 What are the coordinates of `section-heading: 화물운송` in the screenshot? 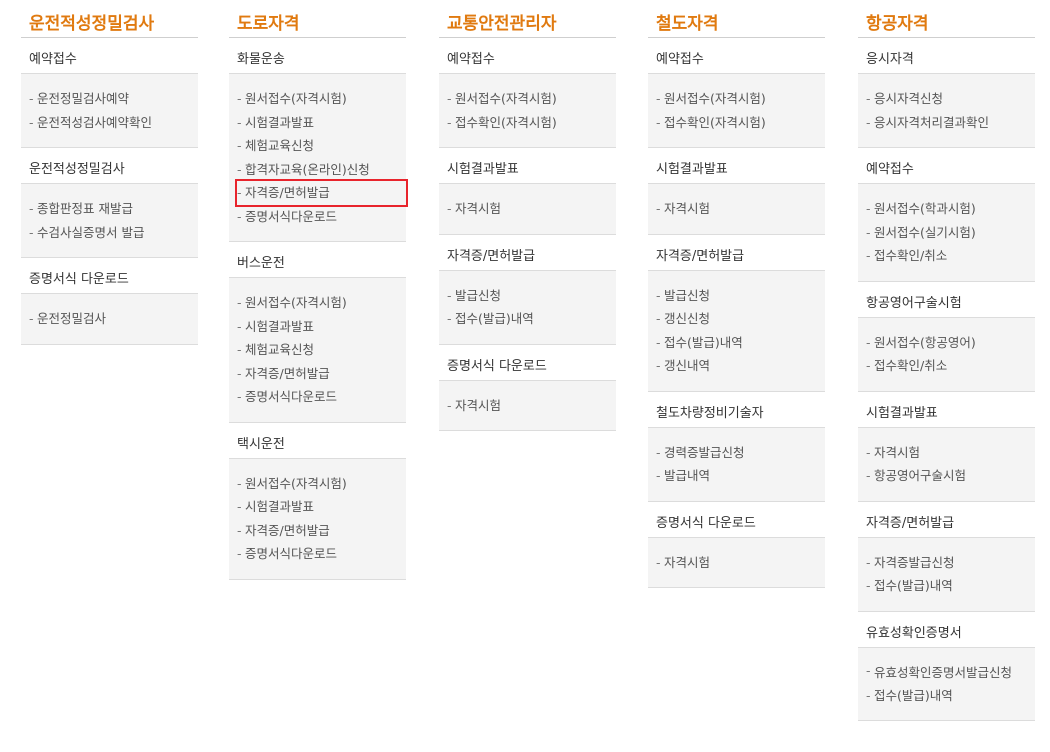 It's located at (317, 56).